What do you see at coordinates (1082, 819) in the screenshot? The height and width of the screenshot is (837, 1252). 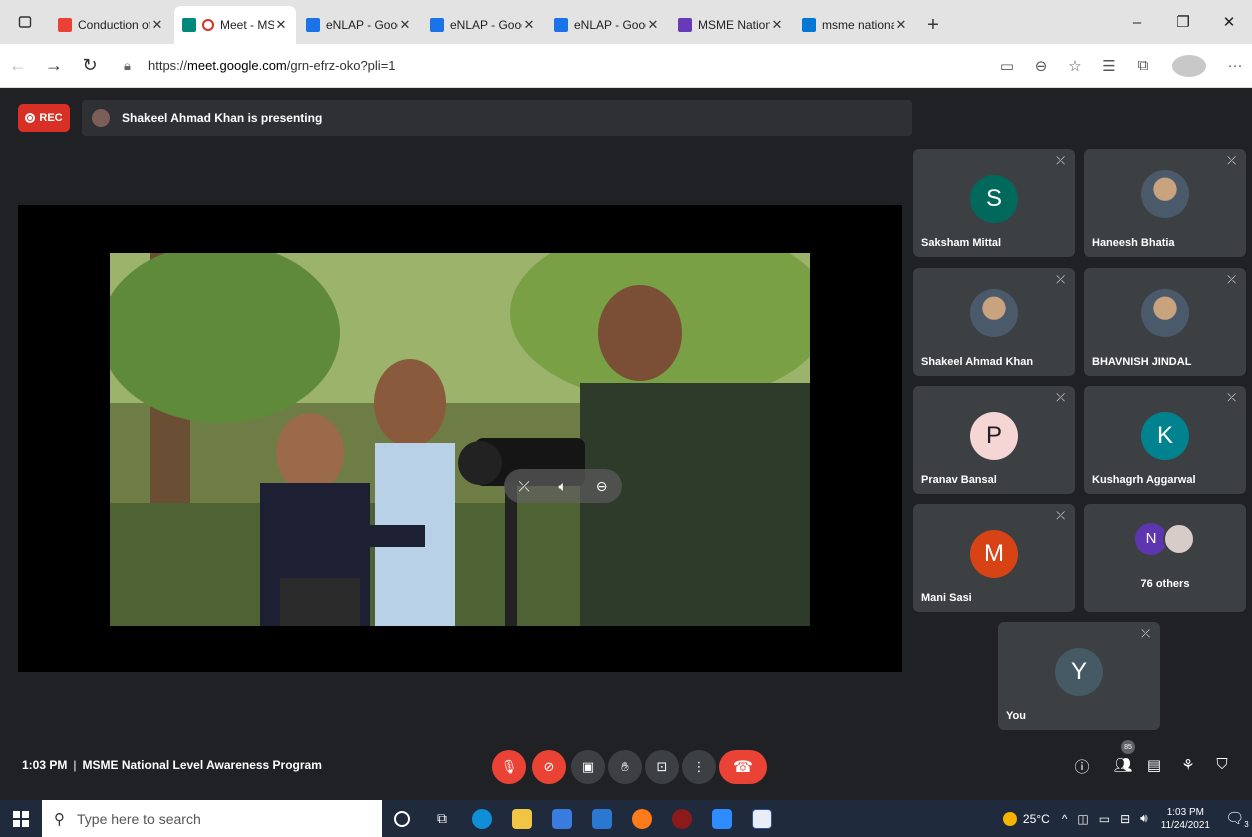 I see `meet-now-icon: ◫` at bounding box center [1082, 819].